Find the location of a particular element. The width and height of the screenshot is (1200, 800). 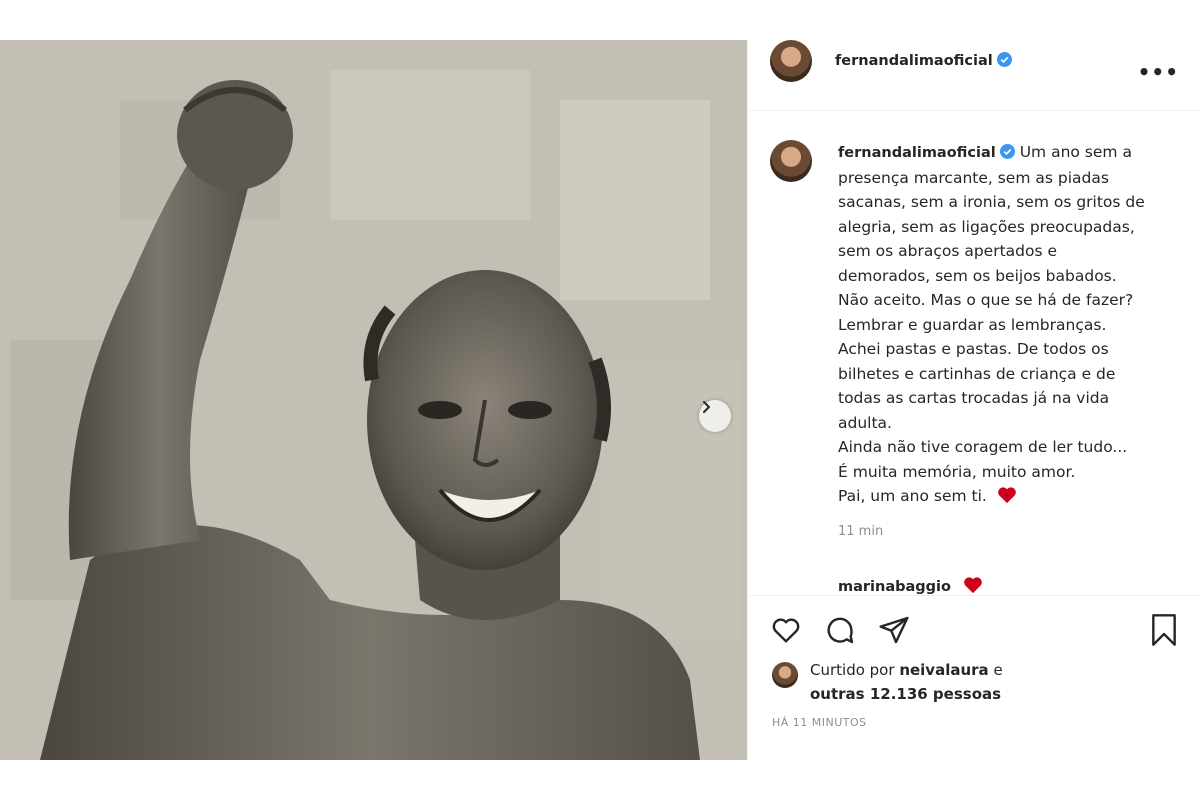

caption-line: presença marcante, sem as piadas is located at coordinates (973, 177).